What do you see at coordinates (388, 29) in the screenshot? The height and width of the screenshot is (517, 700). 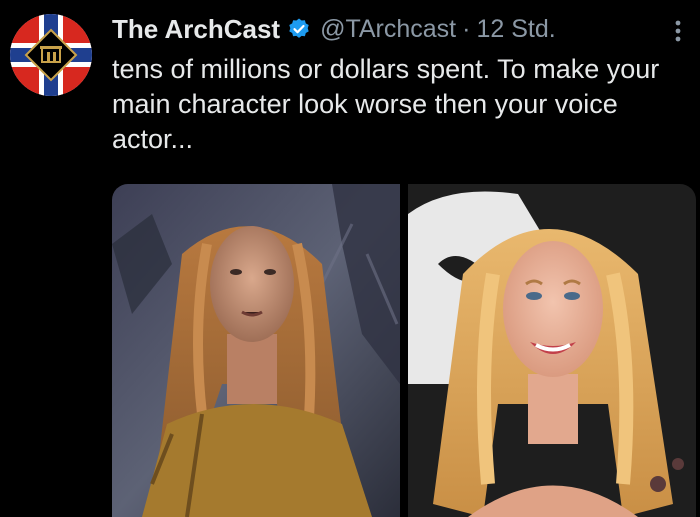 I see `author-handle: @TArchcast` at bounding box center [388, 29].